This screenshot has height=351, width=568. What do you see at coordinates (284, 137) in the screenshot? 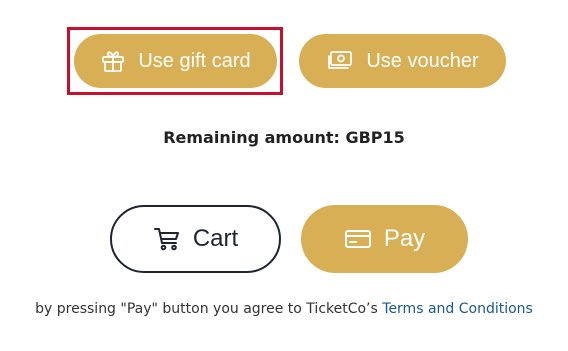
I see `remaining-amount: Remaining amount: GBP15` at bounding box center [284, 137].